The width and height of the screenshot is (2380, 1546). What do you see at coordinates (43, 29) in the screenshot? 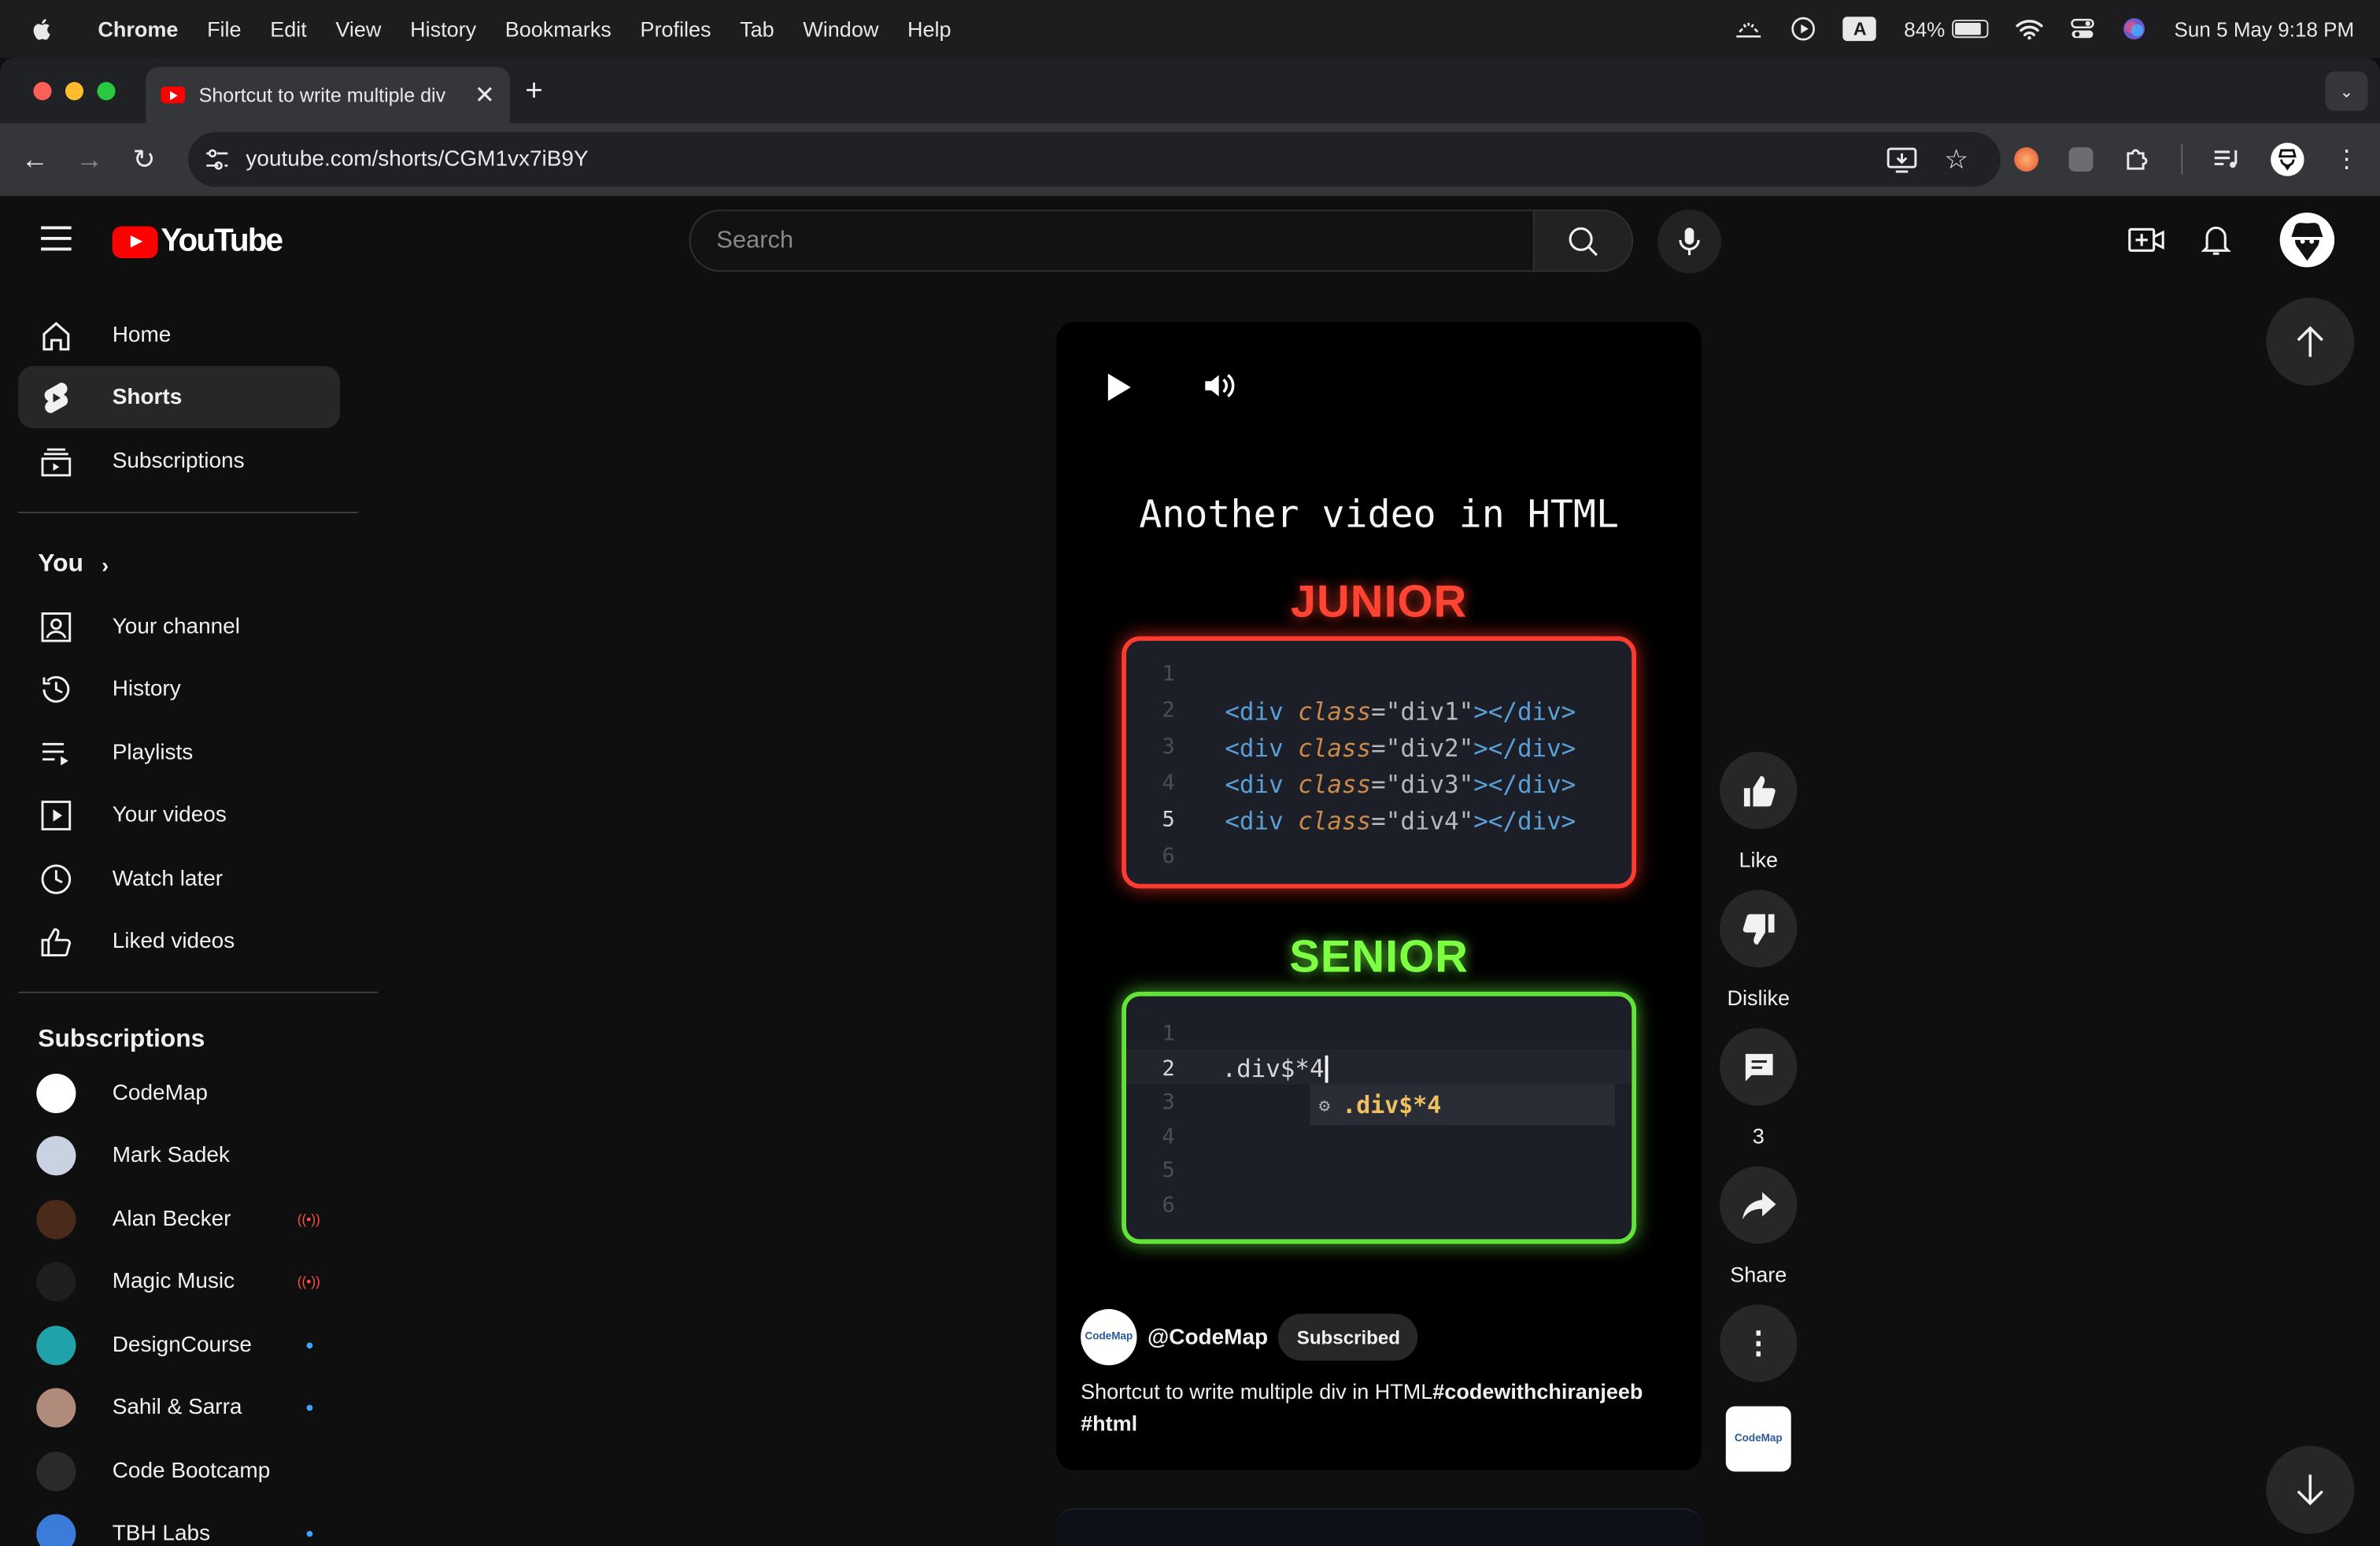
I see `apple-icon` at bounding box center [43, 29].